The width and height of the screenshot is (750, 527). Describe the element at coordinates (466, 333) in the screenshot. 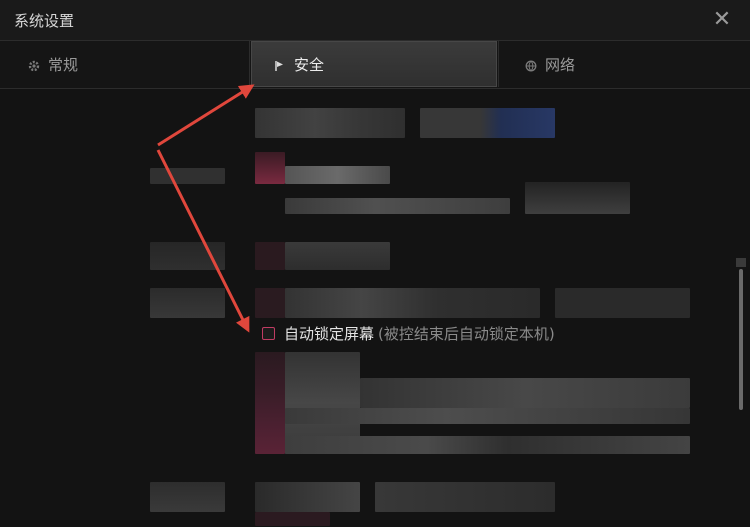

I see `auto-lock-hint: (被控结束后自动锁定本机)` at that location.